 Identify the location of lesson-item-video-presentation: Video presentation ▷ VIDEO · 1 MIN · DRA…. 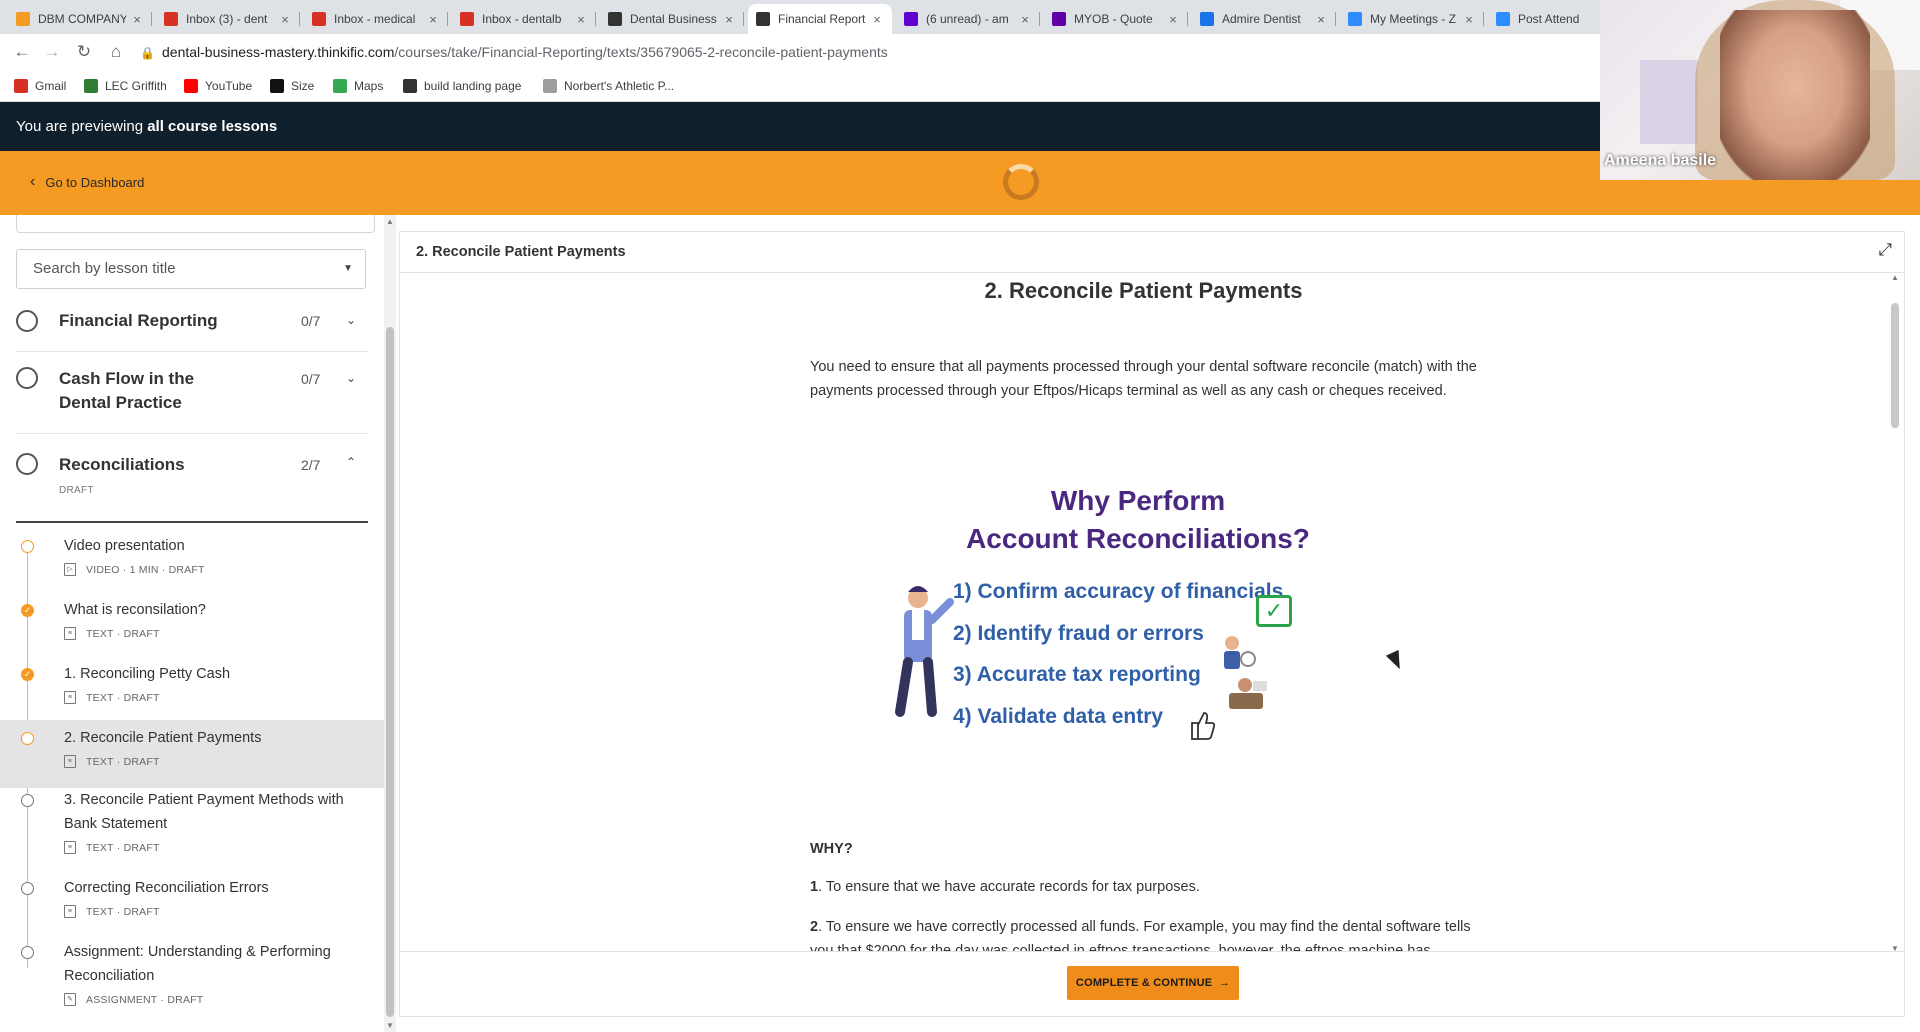
(192, 564).